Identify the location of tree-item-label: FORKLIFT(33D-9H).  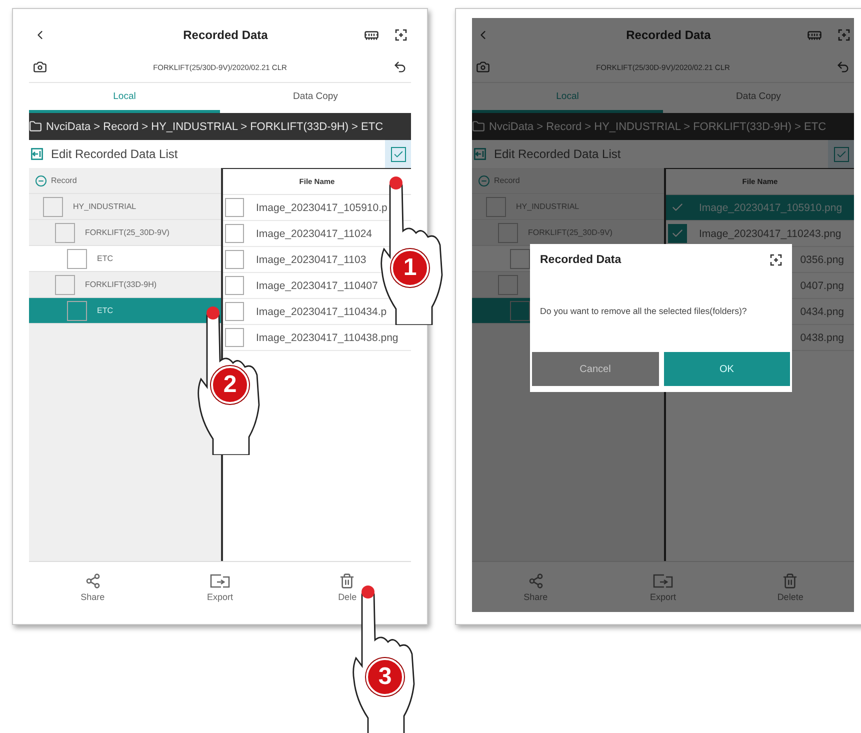
(121, 284).